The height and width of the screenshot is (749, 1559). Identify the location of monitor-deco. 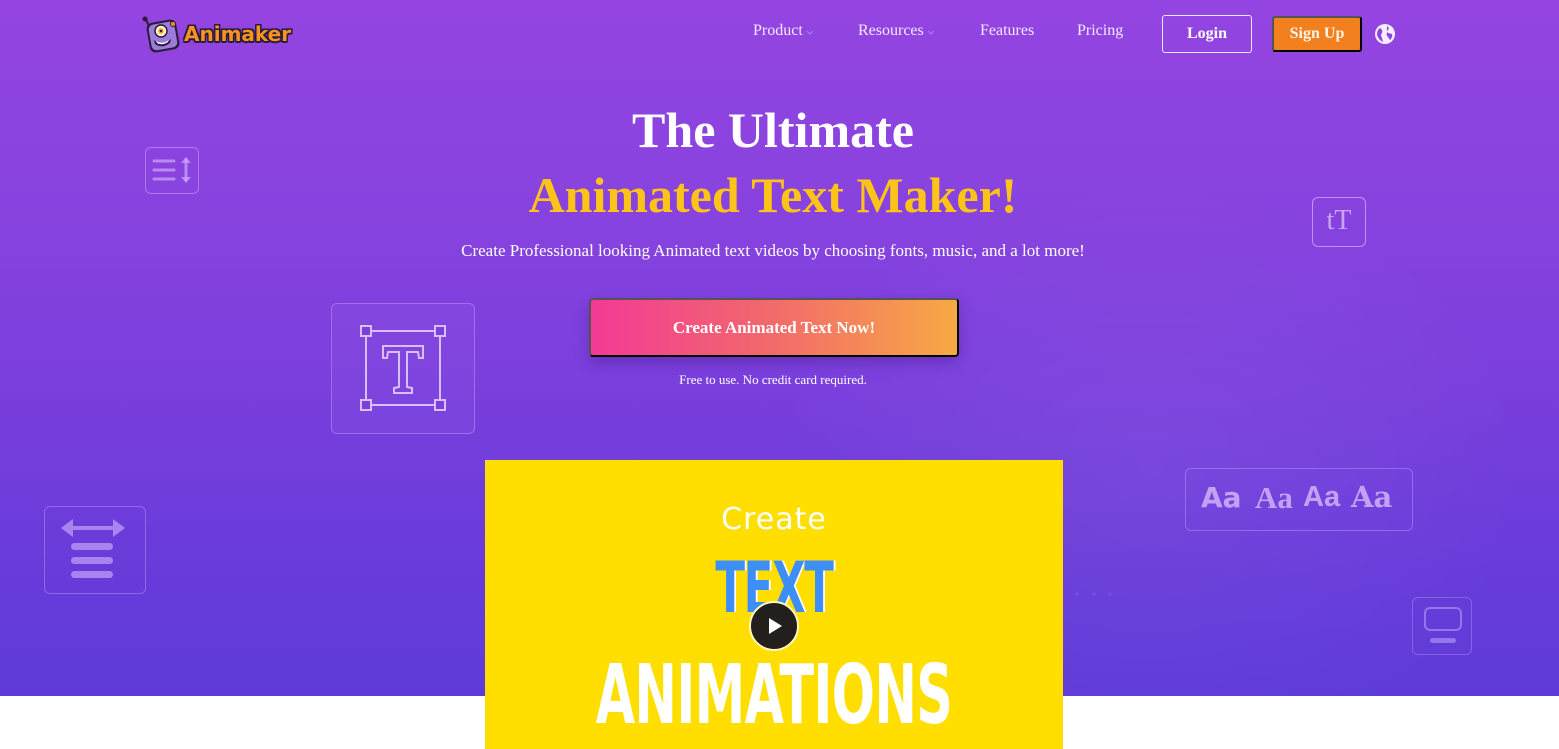
(1442, 626).